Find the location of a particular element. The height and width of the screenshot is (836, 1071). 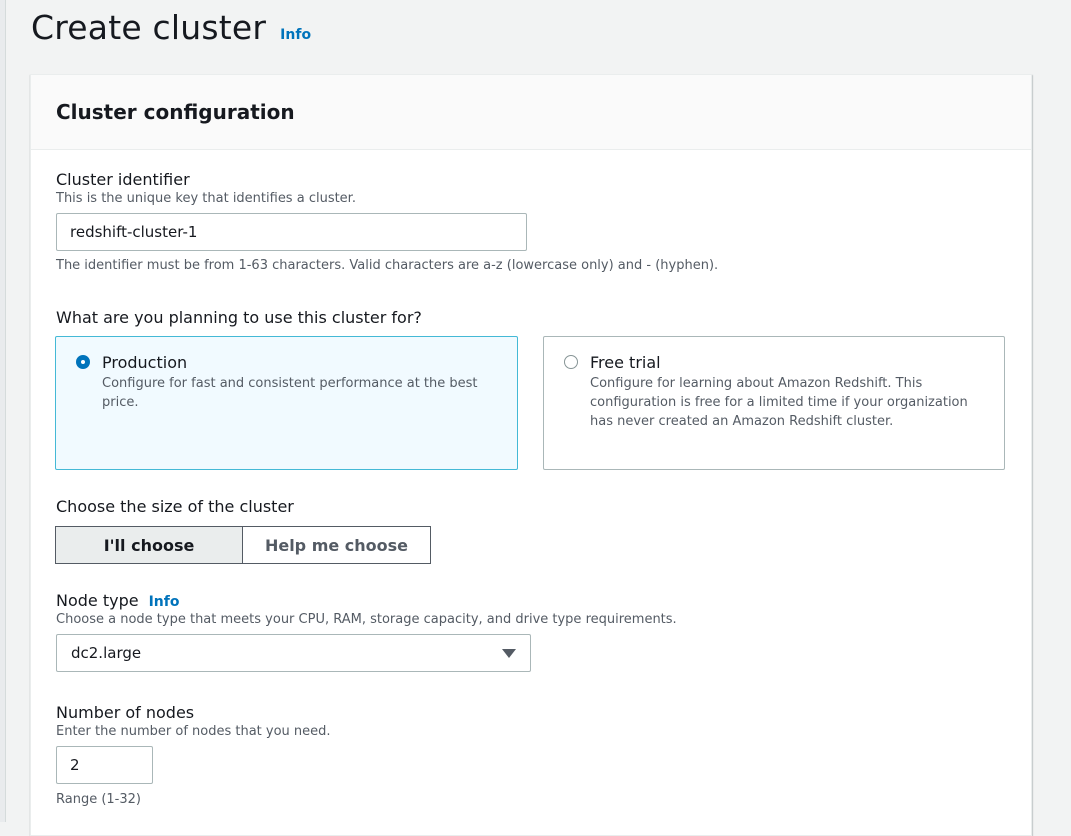

tile-production-title: Production is located at coordinates (145, 362).